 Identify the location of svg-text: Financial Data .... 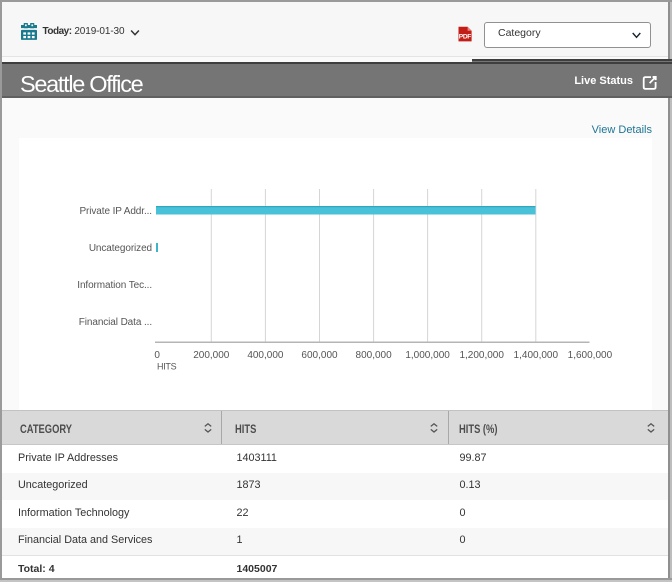
(115, 322).